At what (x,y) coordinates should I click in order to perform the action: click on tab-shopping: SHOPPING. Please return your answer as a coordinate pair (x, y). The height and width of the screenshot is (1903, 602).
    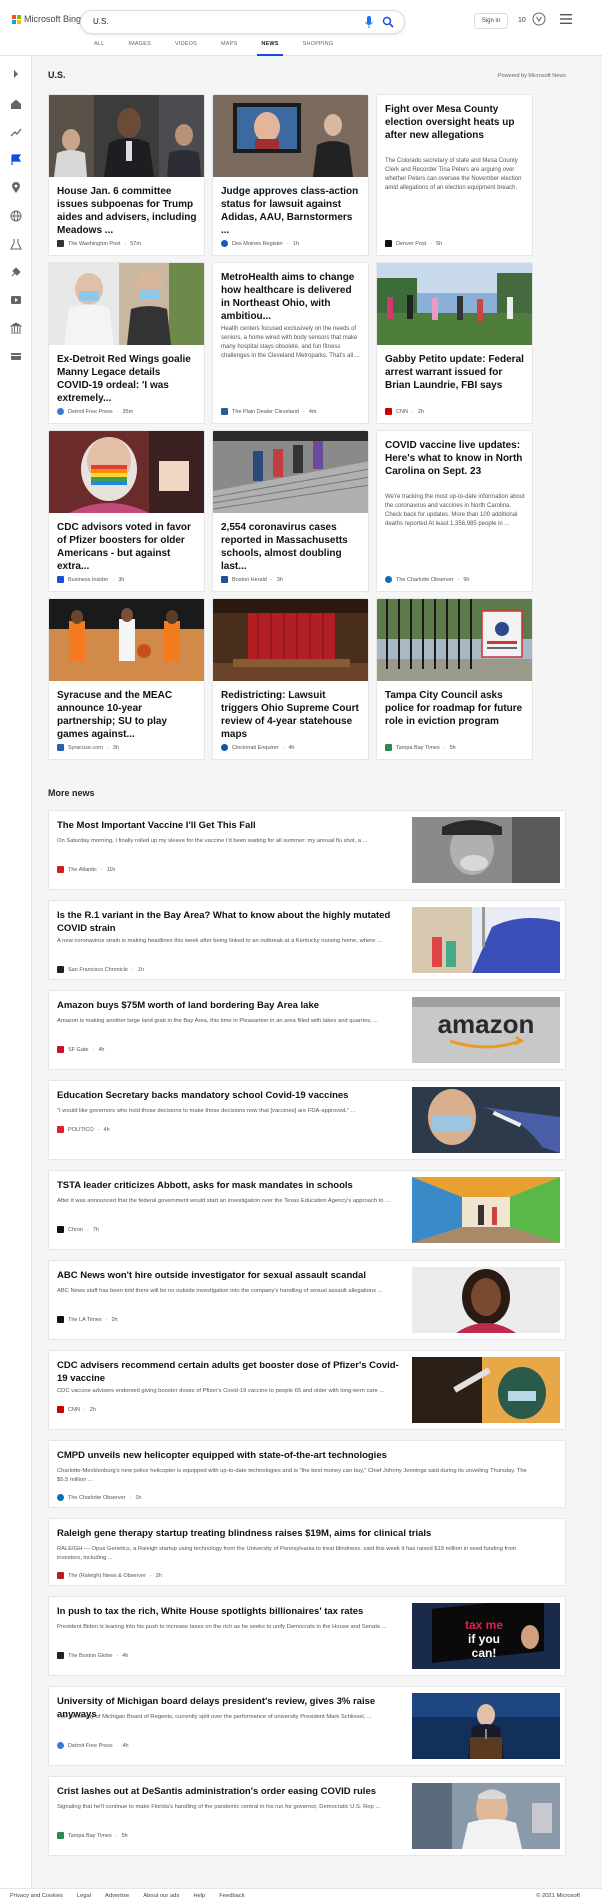
    Looking at the image, I should click on (318, 48).